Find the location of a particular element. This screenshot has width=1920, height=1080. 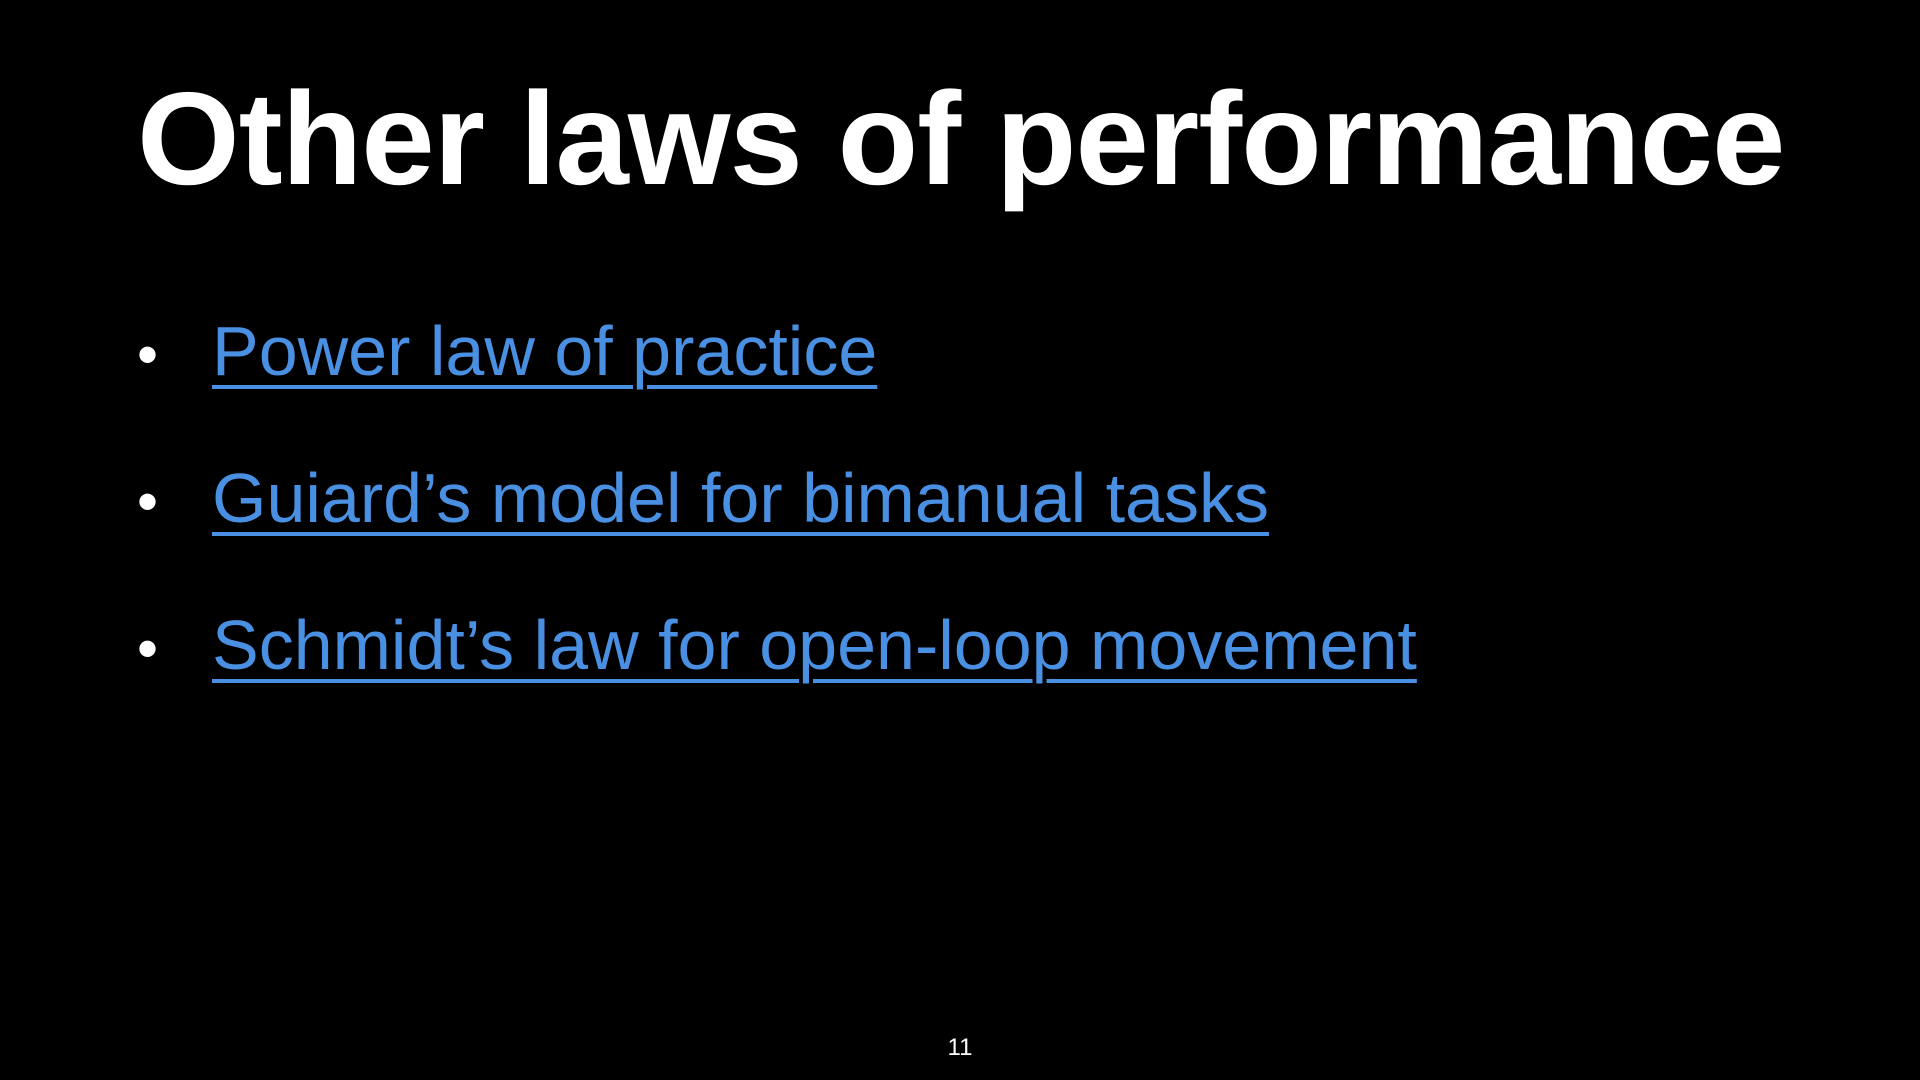

slide-title: Other laws of performance is located at coordinates (961, 138).